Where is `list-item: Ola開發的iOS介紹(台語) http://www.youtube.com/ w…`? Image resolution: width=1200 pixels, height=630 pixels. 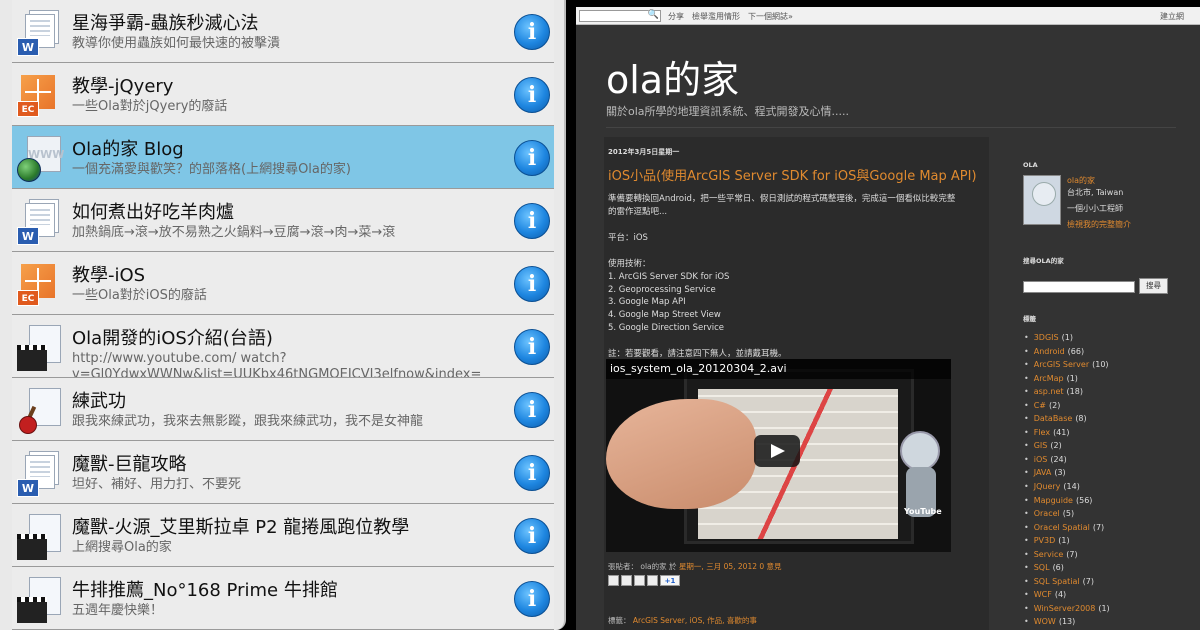
list-item: Ola開發的iOS介紹(台語) http://www.youtube.com/ w… is located at coordinates (283, 346).